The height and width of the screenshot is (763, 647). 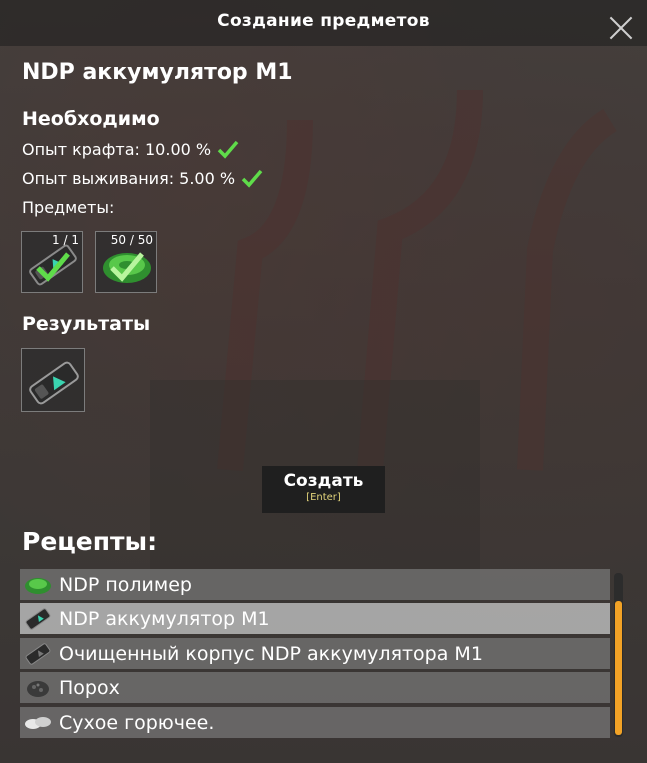 I want to click on ingredient-slot-polymer: 50 / 50, so click(x=126, y=262).